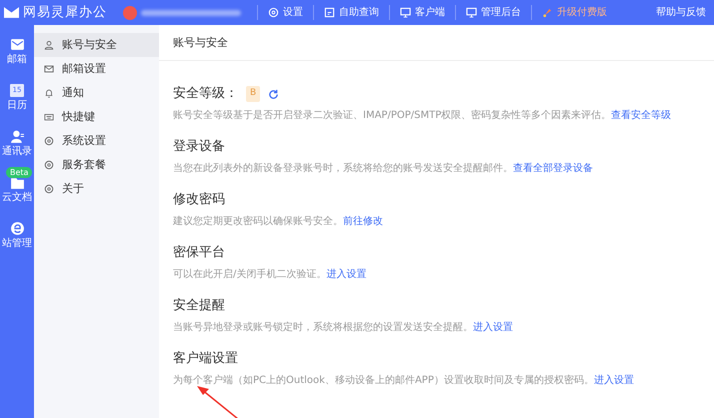  I want to click on sidebar-item: 快捷键, so click(96, 117).